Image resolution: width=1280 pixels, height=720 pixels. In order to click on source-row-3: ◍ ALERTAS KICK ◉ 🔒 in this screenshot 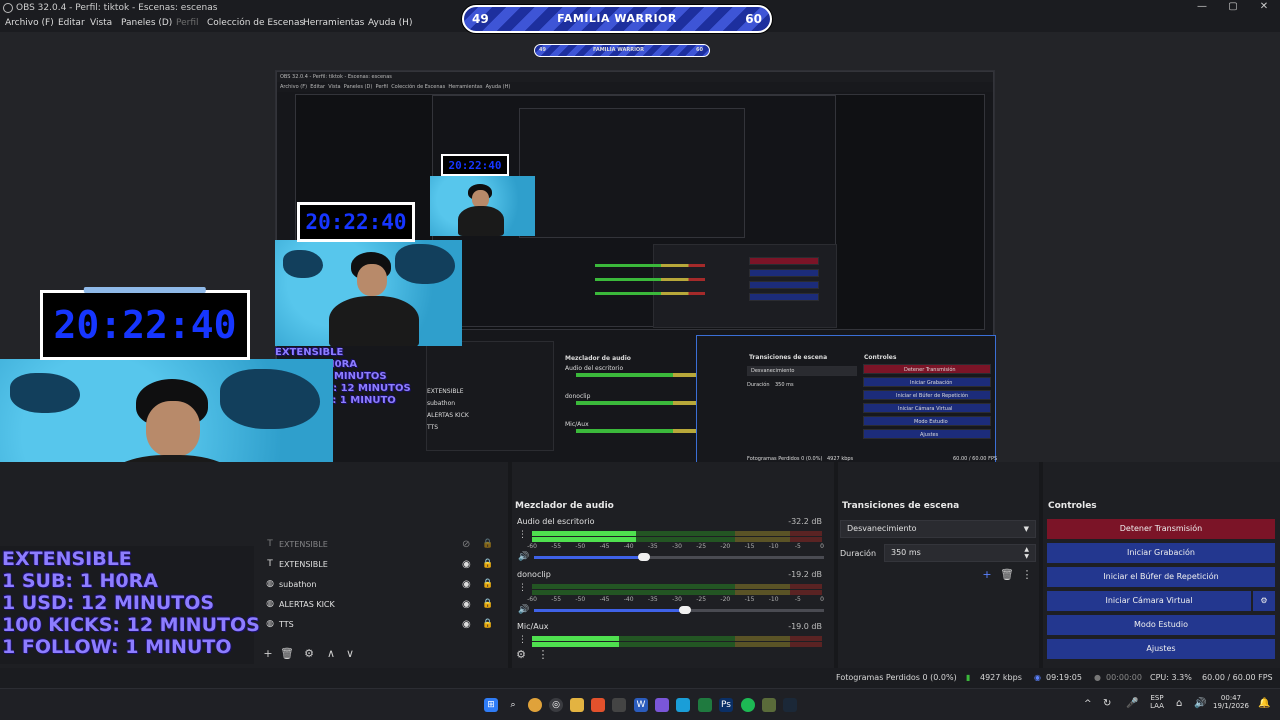, I will do `click(382, 606)`.